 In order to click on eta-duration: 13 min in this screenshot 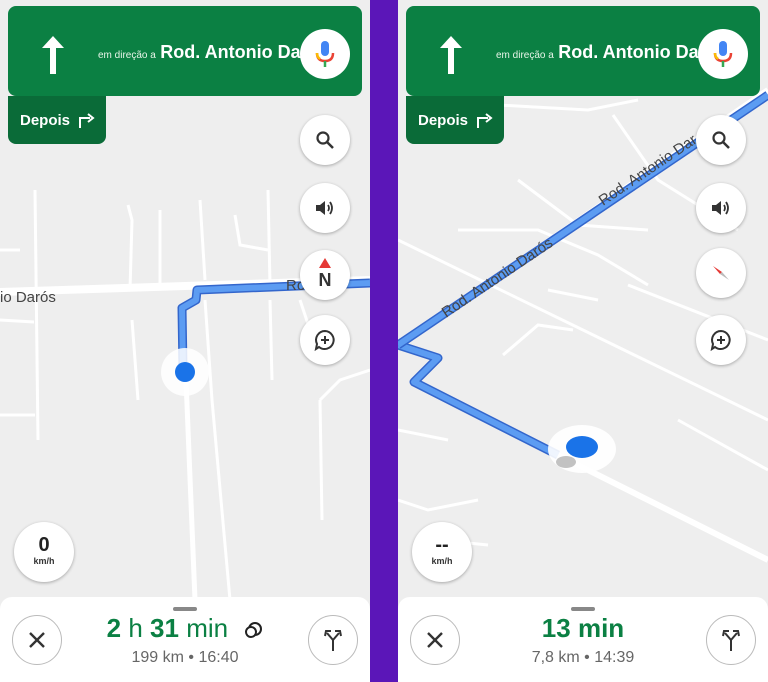, I will do `click(583, 628)`.